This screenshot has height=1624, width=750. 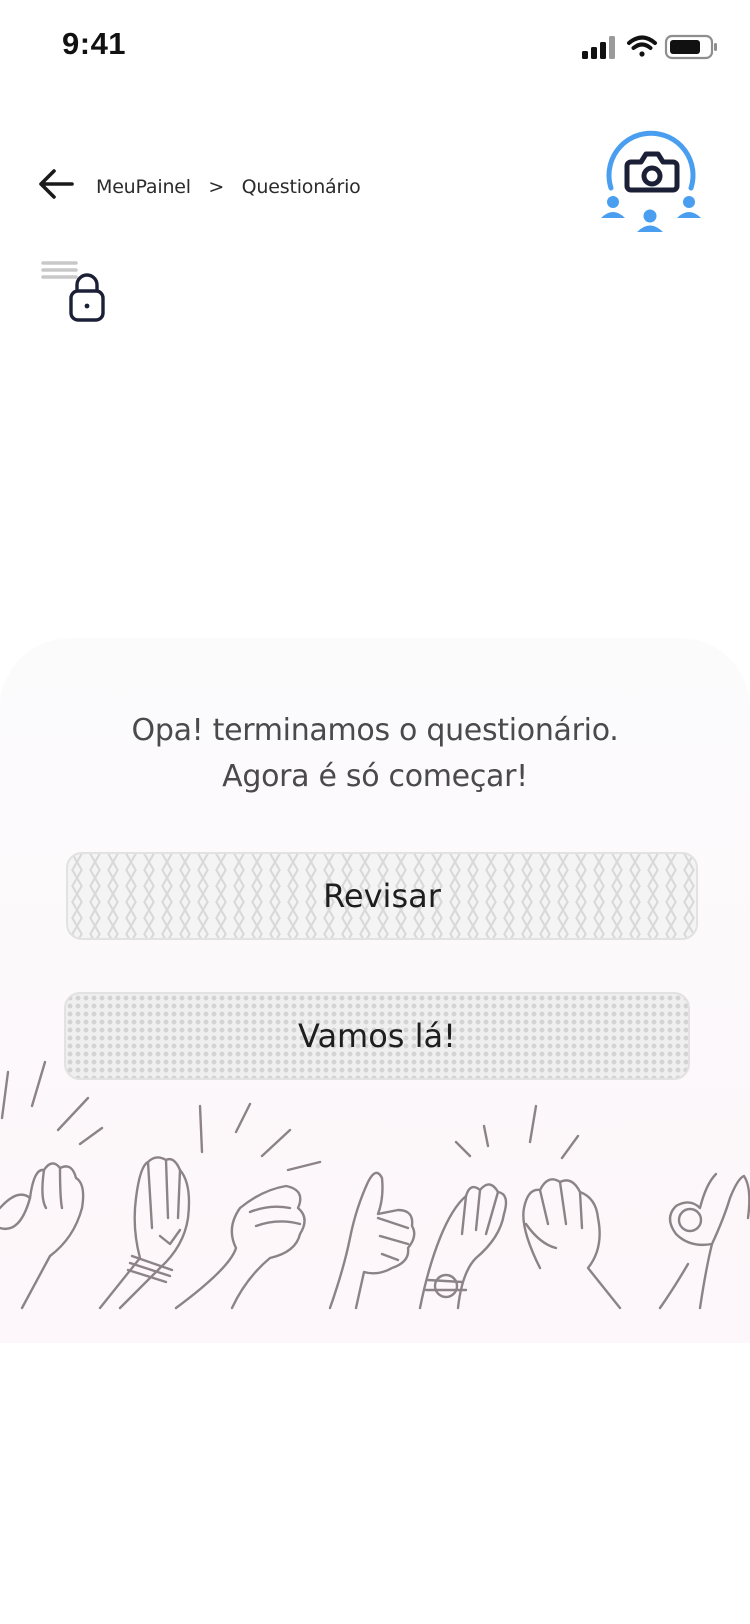 I want to click on status-bar: 9:41, so click(x=375, y=45).